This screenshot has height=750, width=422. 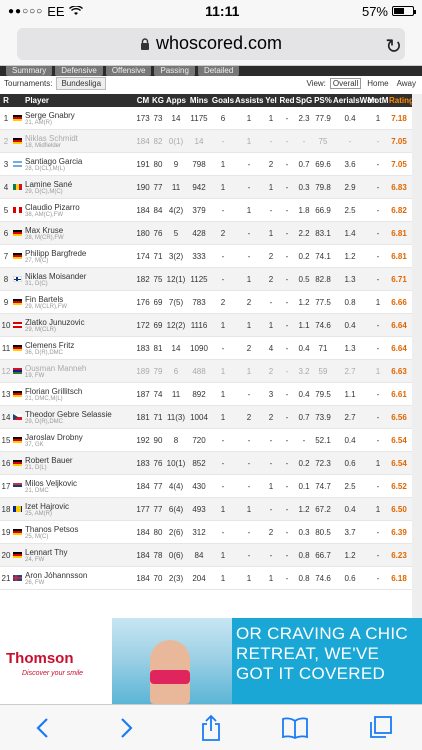 I want to click on player-cell: Izet Hajrovic 25, AM(R), so click(x=78, y=509).